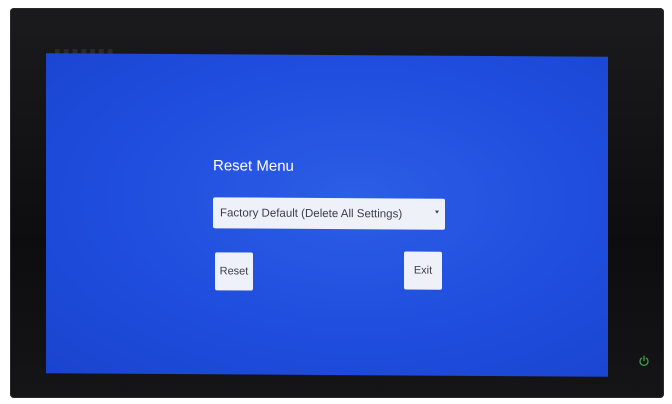 This screenshot has height=404, width=672. I want to click on exit-button: Exit, so click(423, 270).